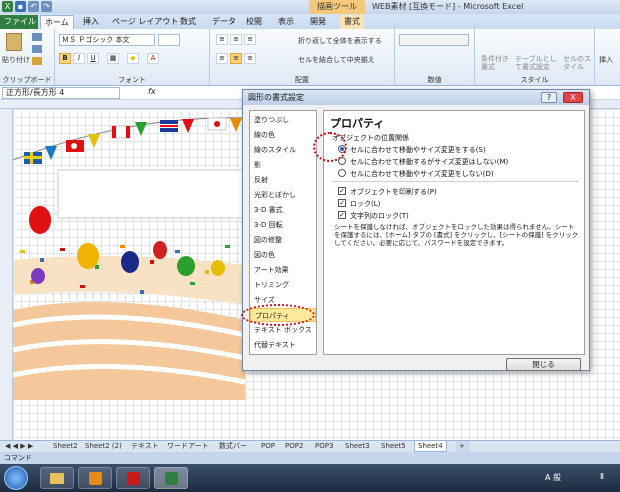  What do you see at coordinates (340, 41) in the screenshot?
I see `wrap-text-button: 折り返して全体を表示する` at bounding box center [340, 41].